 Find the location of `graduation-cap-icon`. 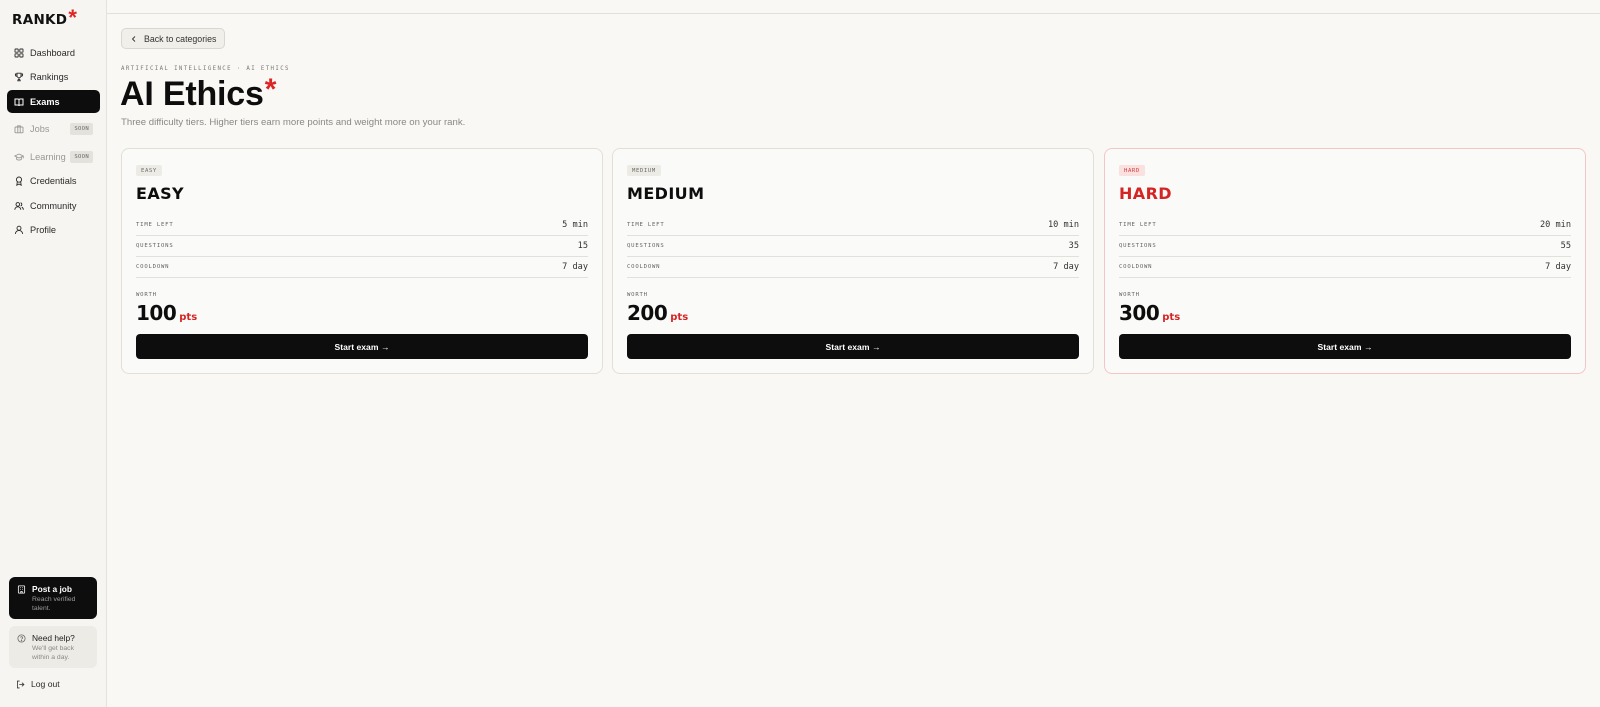

graduation-cap-icon is located at coordinates (19, 156).